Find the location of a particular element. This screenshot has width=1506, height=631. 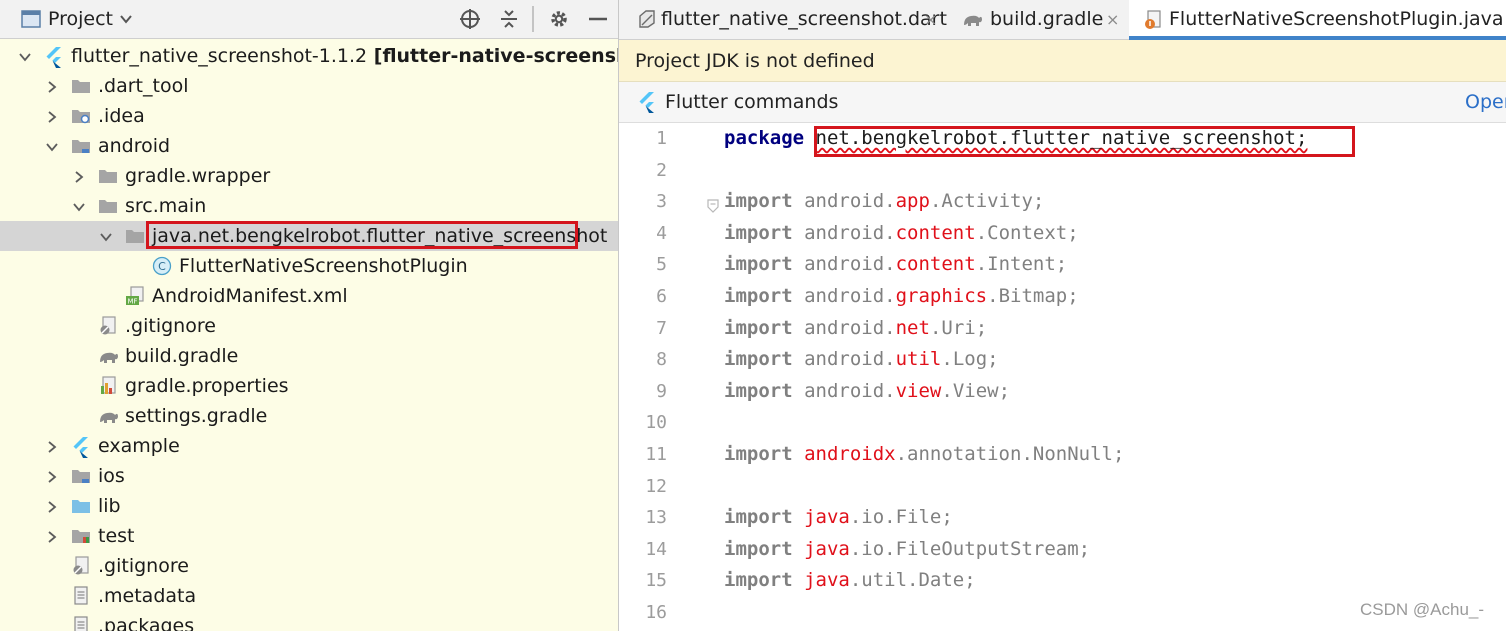

code-text: import android.net.Uri; is located at coordinates (855, 328).